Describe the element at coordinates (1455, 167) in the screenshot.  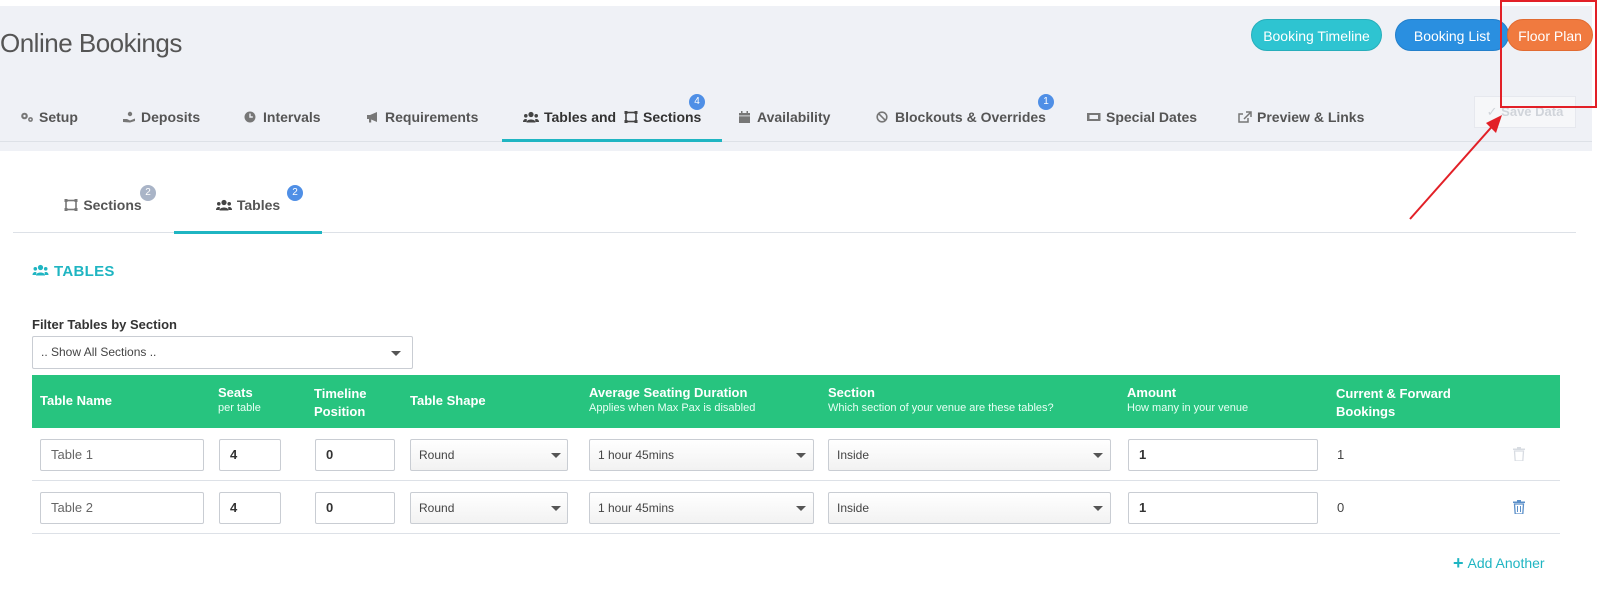
I see `annotation-arrow-icon` at that location.